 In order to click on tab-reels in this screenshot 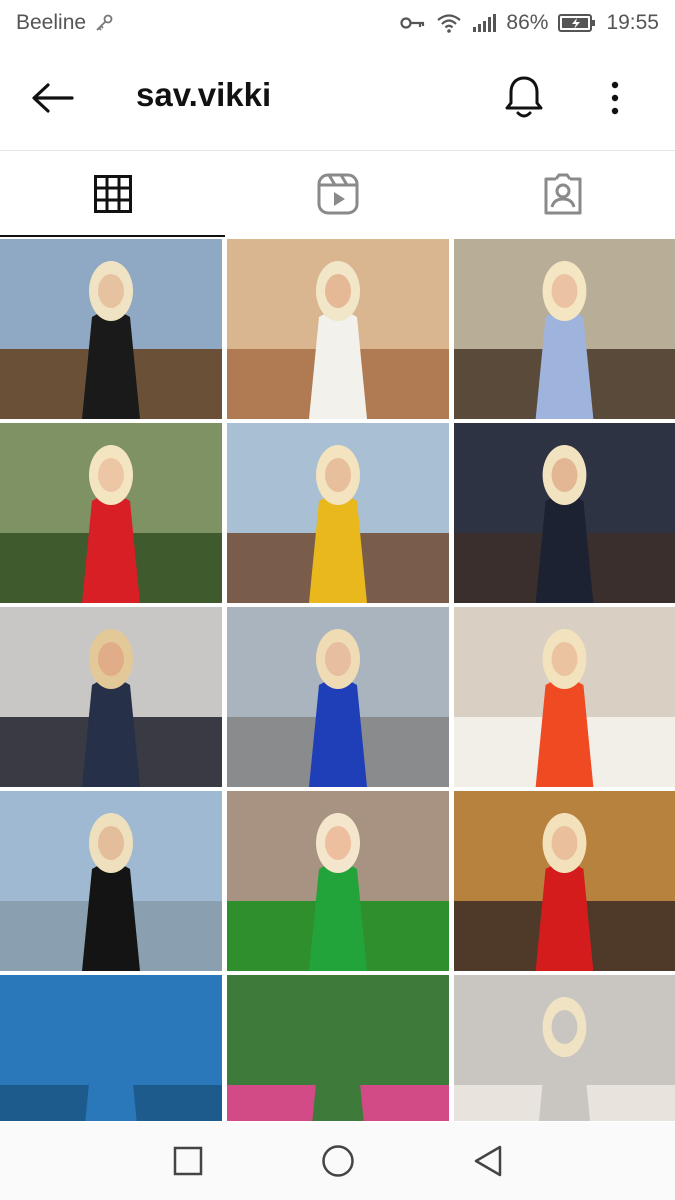, I will do `click(337, 194)`.